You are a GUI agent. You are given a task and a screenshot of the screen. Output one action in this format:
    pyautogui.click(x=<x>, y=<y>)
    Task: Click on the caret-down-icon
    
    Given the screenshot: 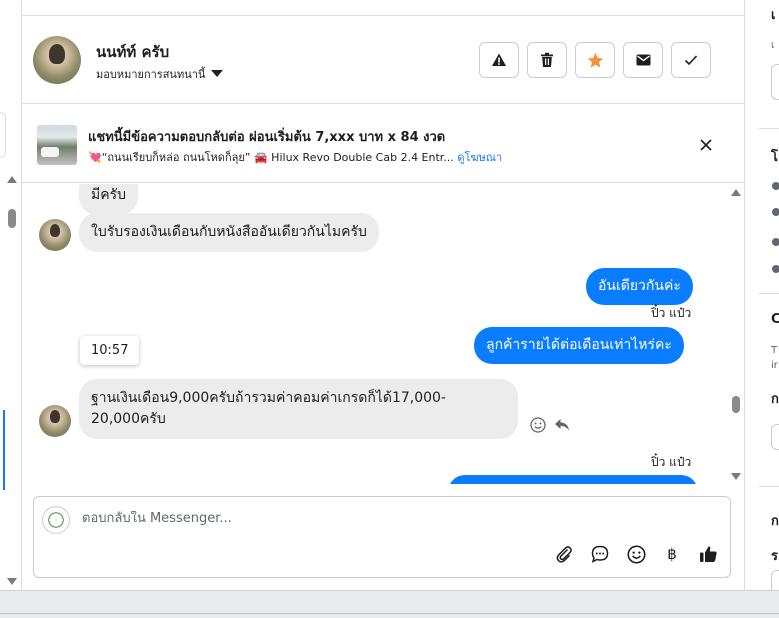 What is the action you would take?
    pyautogui.click(x=217, y=73)
    